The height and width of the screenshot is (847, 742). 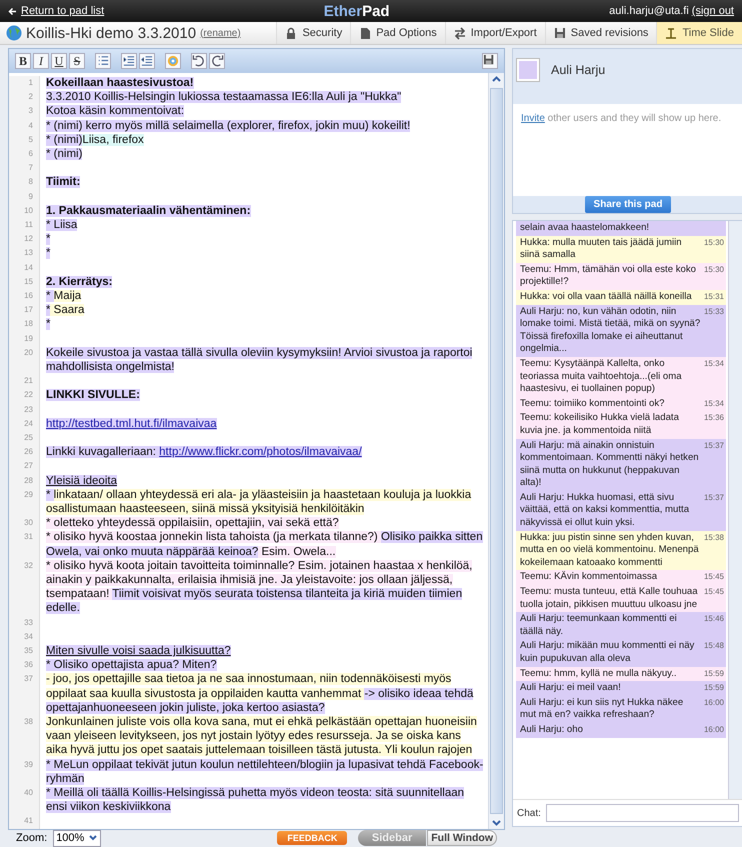 What do you see at coordinates (24, 452) in the screenshot?
I see `line-number: 26` at bounding box center [24, 452].